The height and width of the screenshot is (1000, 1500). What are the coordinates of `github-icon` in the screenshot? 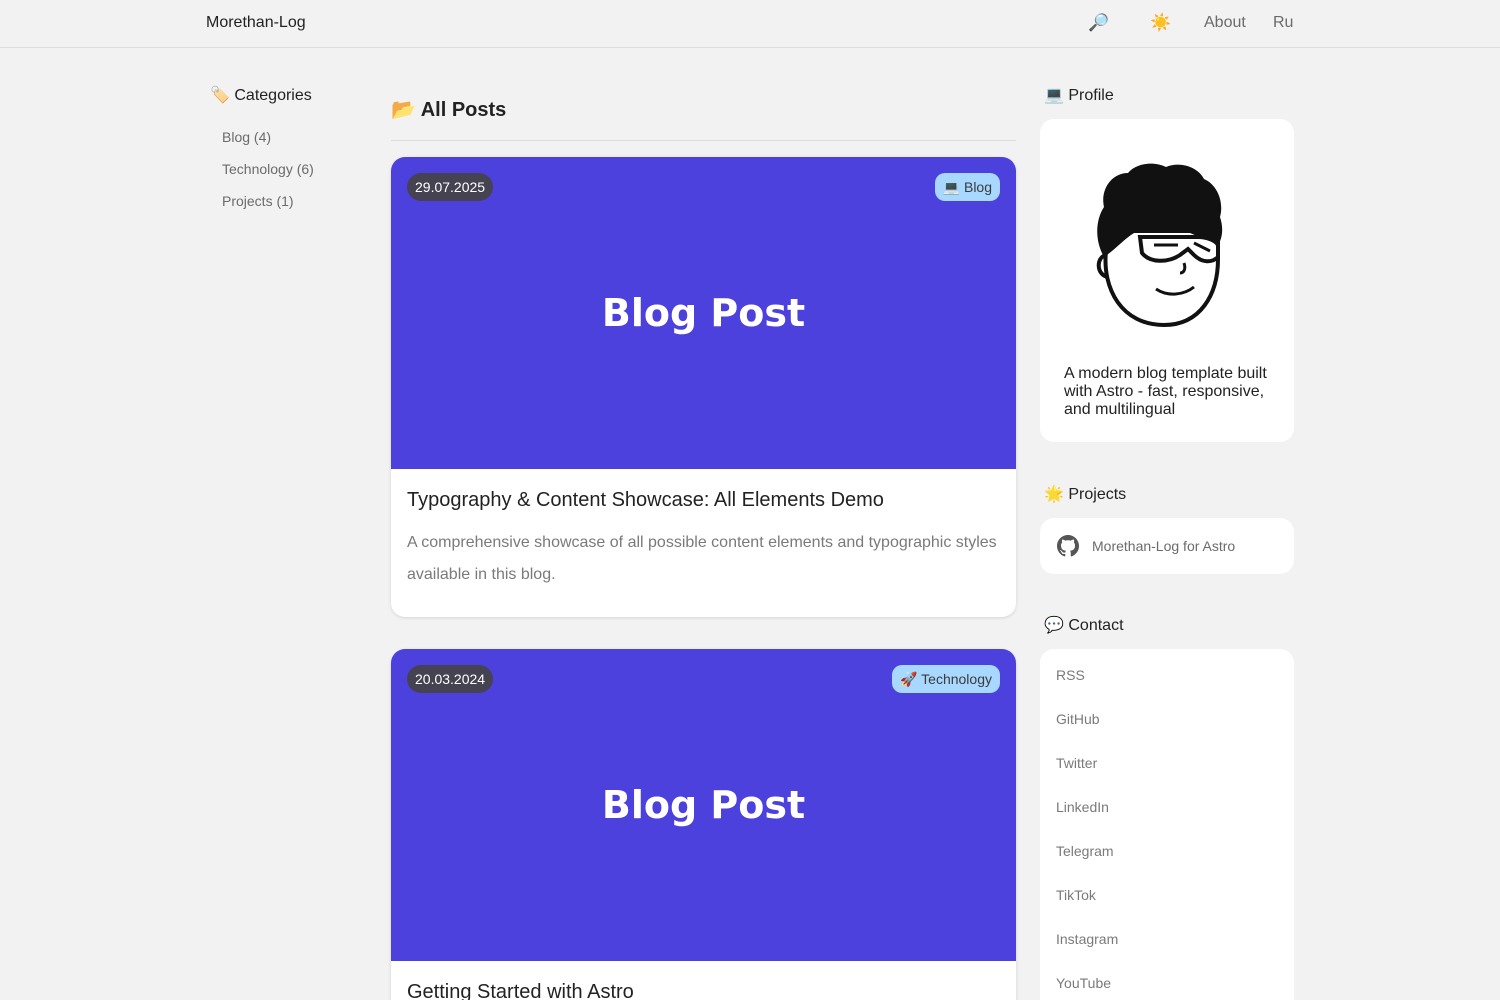 It's located at (1068, 546).